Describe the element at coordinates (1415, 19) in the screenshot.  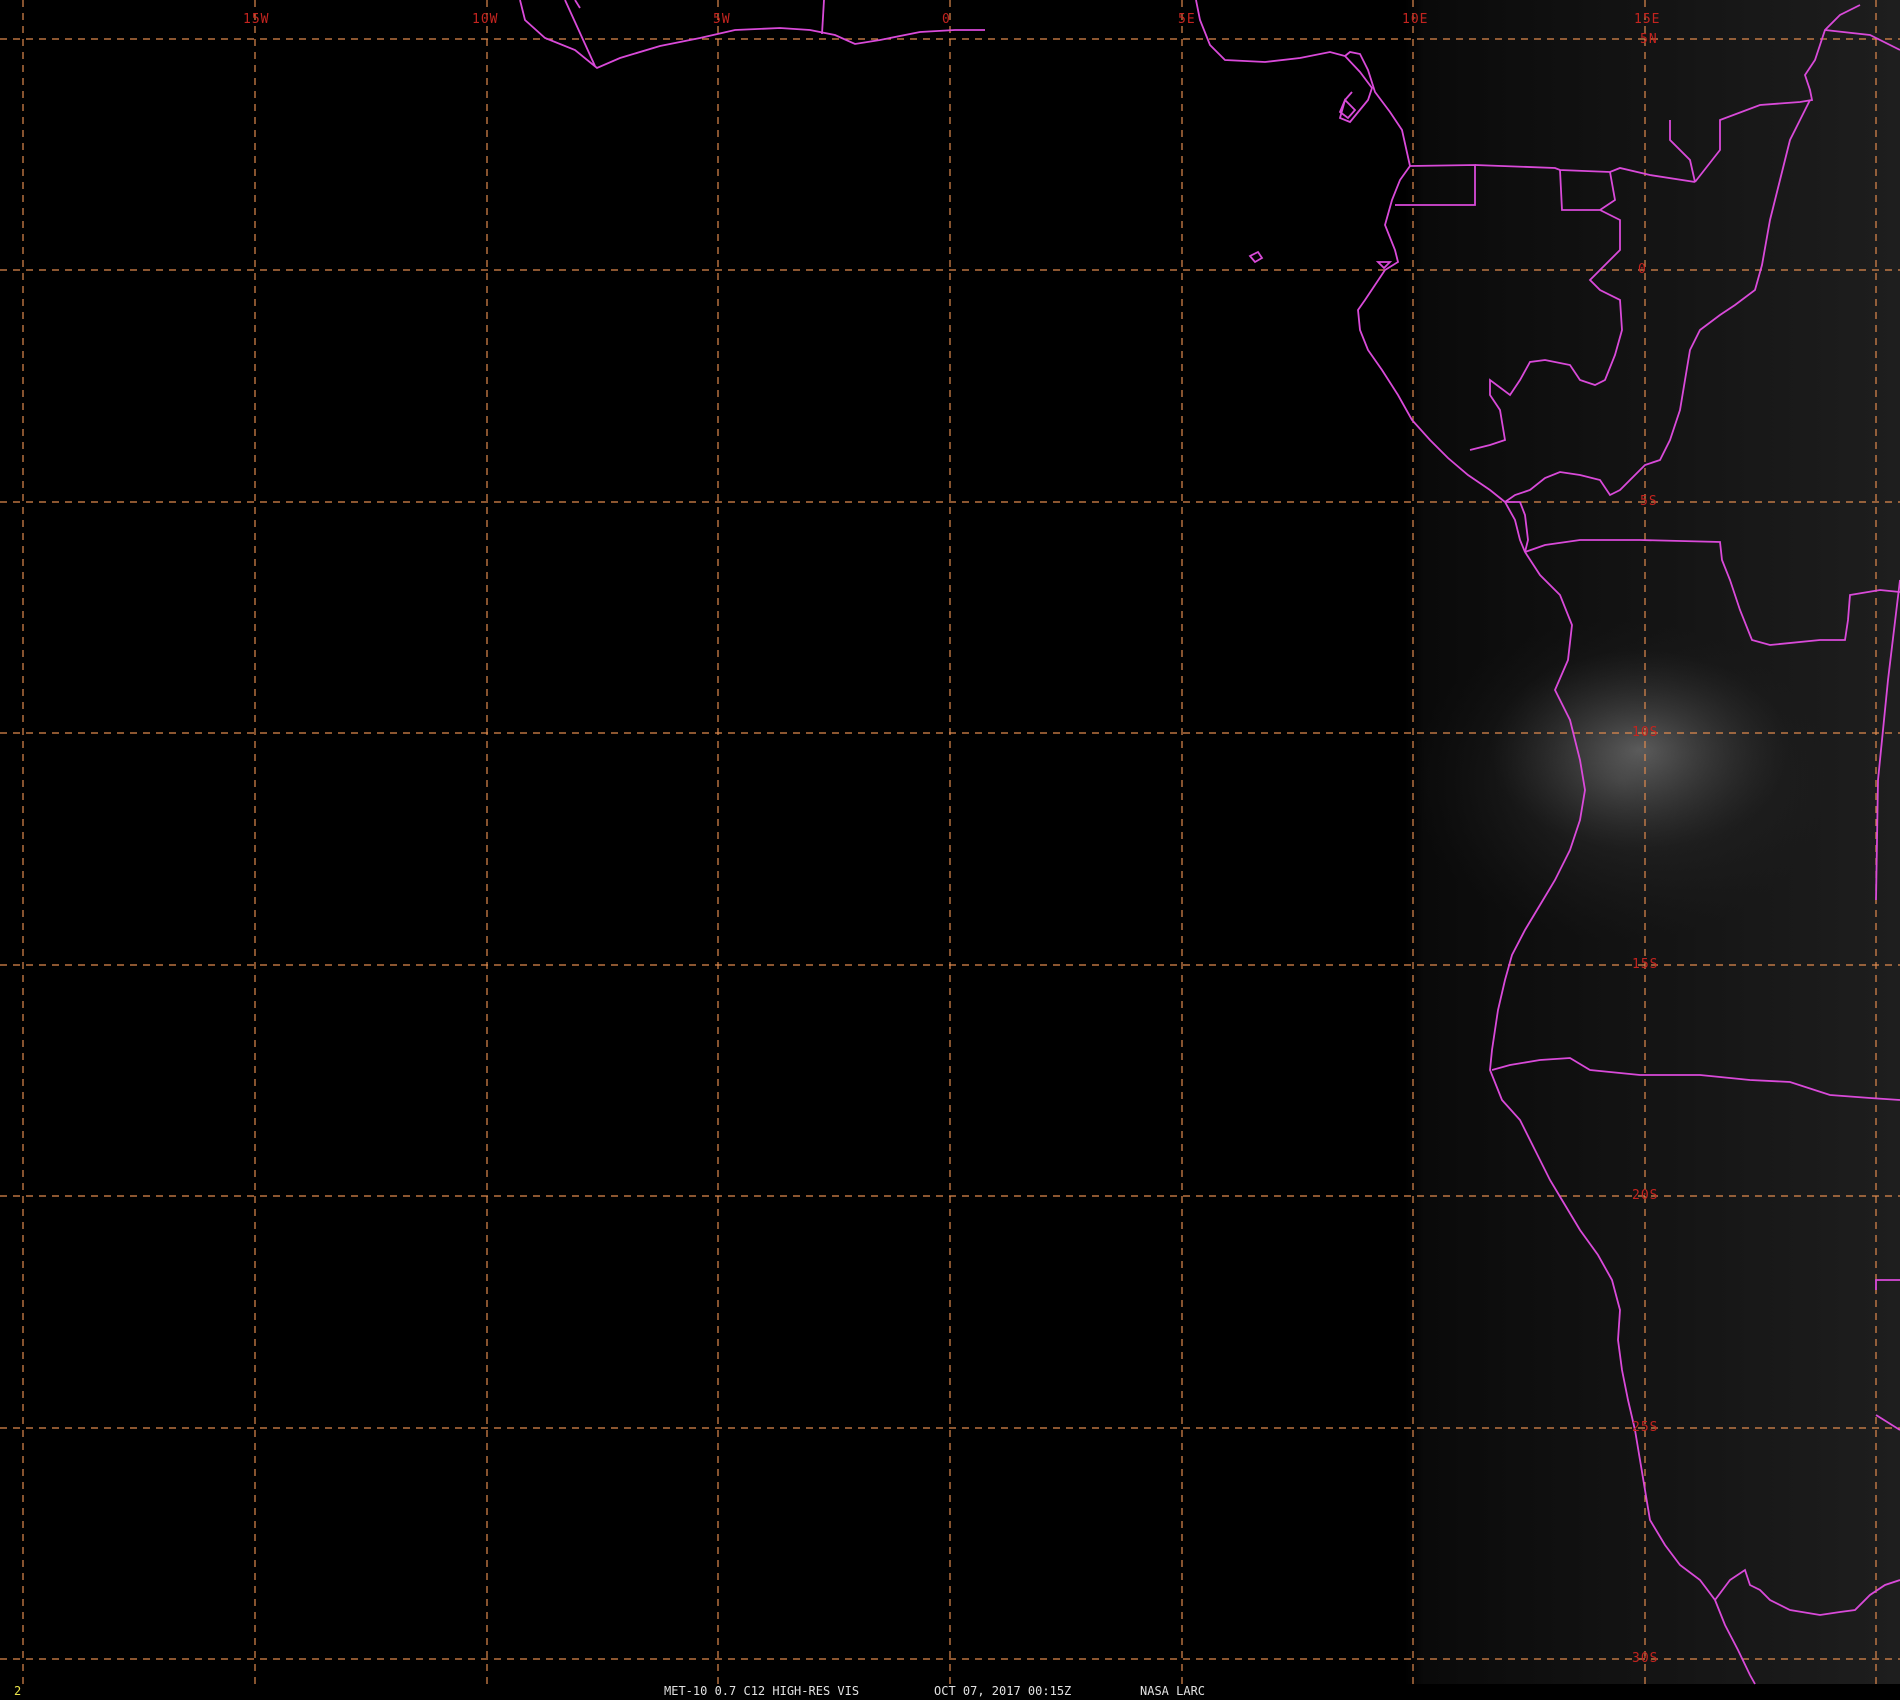
I see `lon-label-10e: 10E` at that location.